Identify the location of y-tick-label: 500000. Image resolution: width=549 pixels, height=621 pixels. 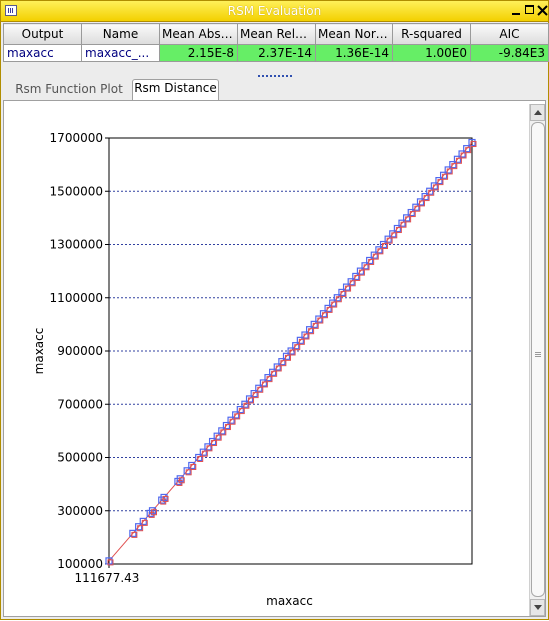
(80, 458).